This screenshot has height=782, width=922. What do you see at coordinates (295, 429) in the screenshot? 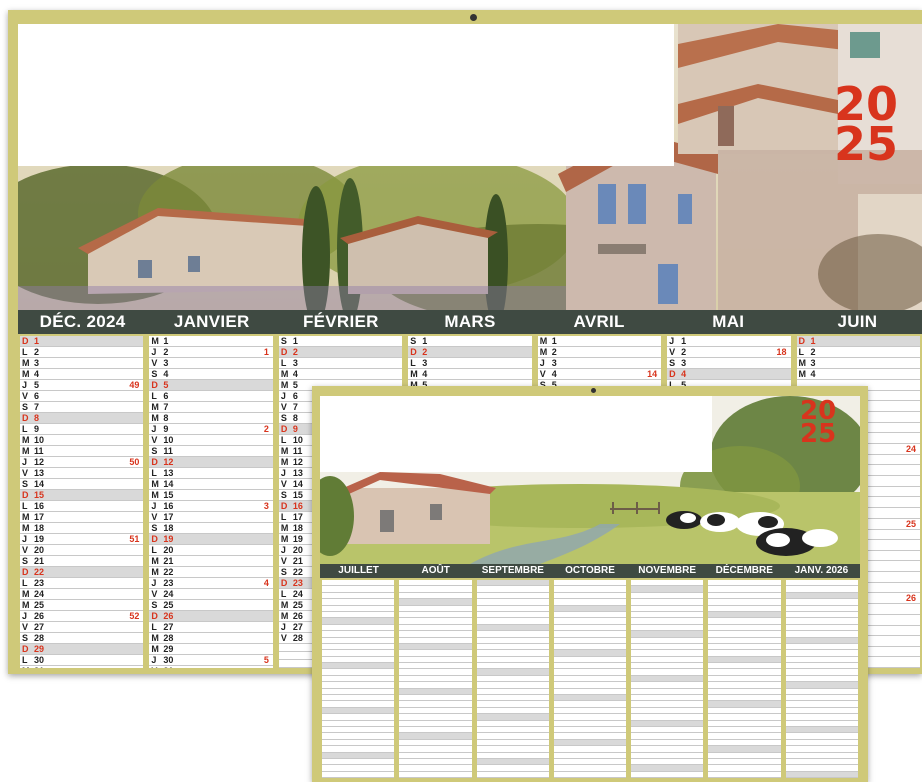
I see `day-number: 9` at bounding box center [295, 429].